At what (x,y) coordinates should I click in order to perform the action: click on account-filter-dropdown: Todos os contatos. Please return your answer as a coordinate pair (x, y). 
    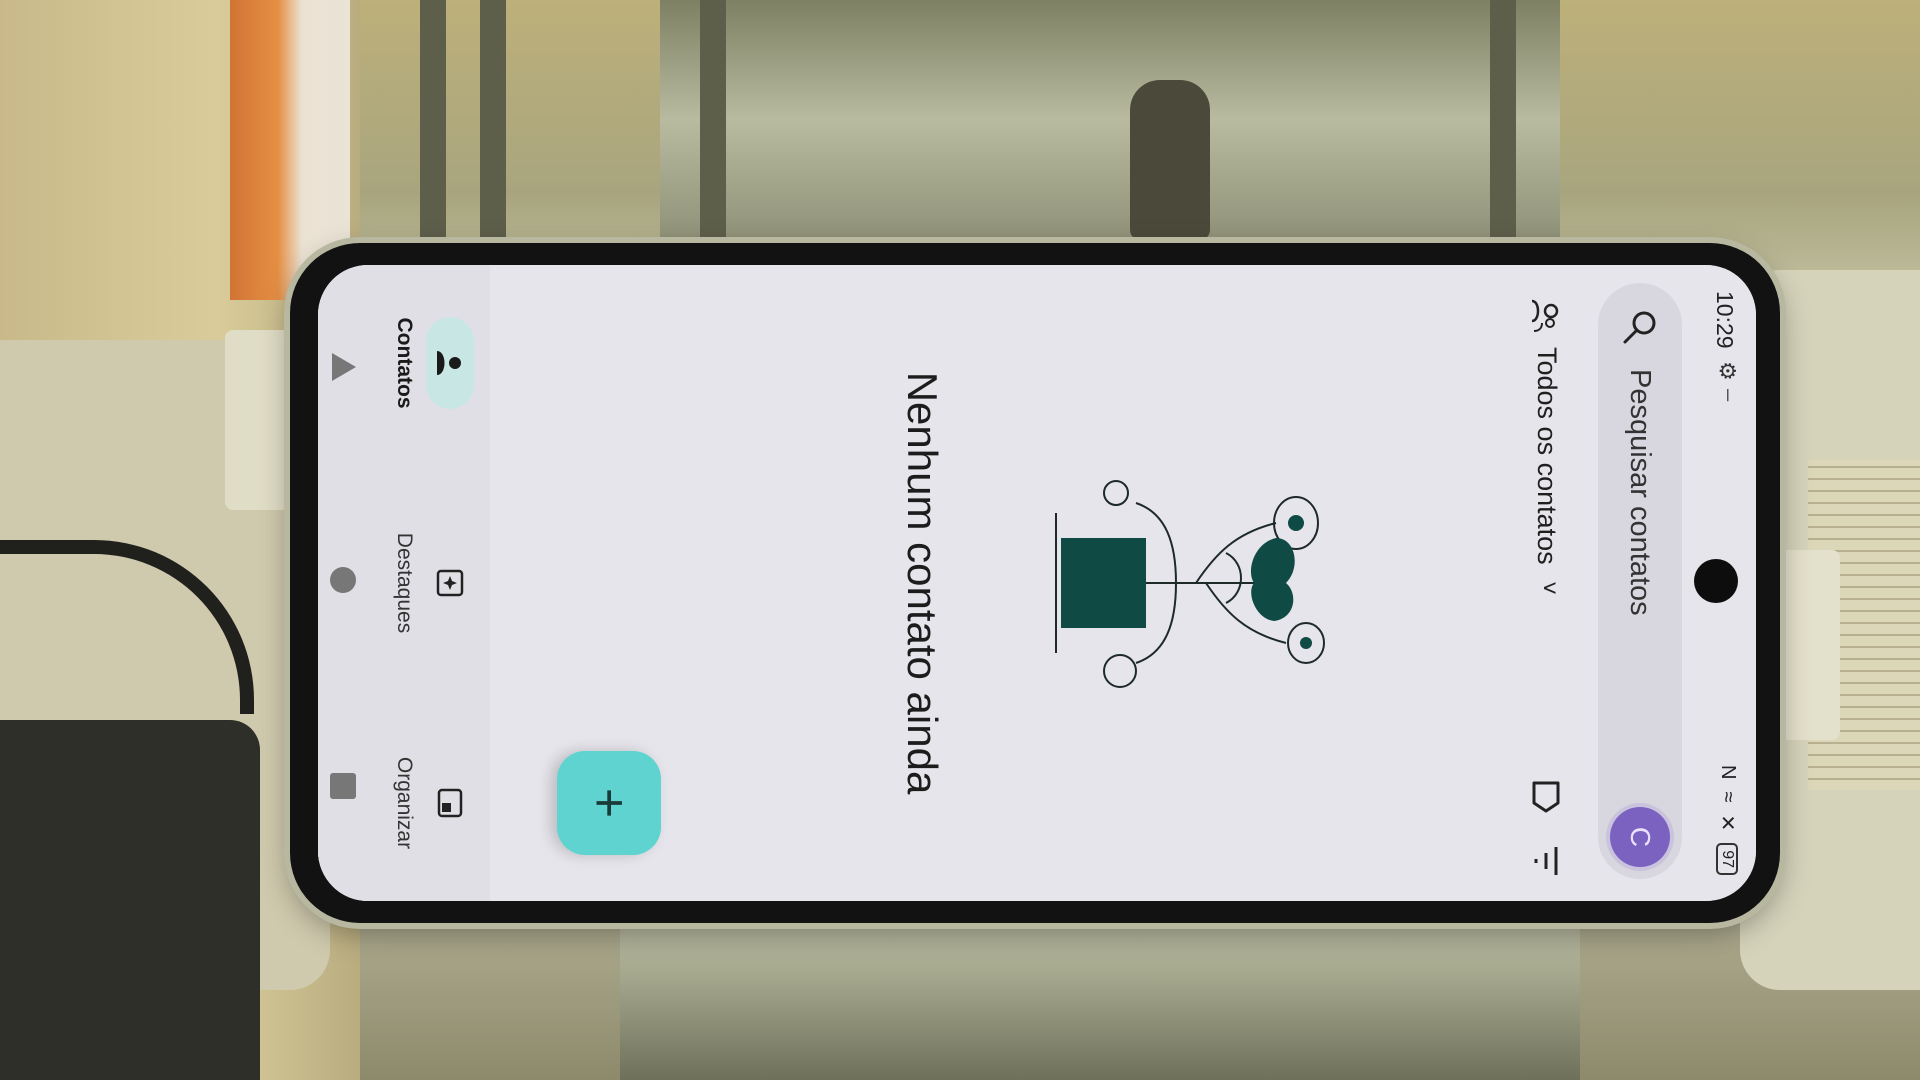
    Looking at the image, I should click on (1546, 456).